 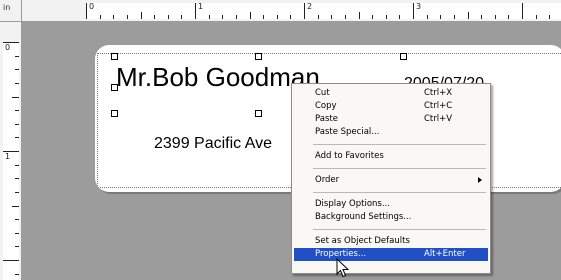 What do you see at coordinates (419, 6) in the screenshot?
I see `ruler-number: 3` at bounding box center [419, 6].